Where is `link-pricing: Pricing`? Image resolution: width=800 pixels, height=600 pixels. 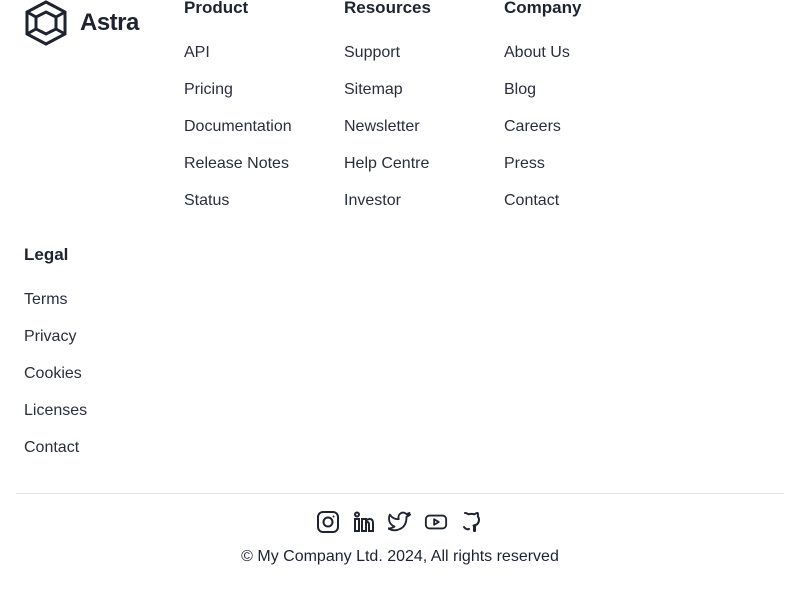
link-pricing: Pricing is located at coordinates (208, 89).